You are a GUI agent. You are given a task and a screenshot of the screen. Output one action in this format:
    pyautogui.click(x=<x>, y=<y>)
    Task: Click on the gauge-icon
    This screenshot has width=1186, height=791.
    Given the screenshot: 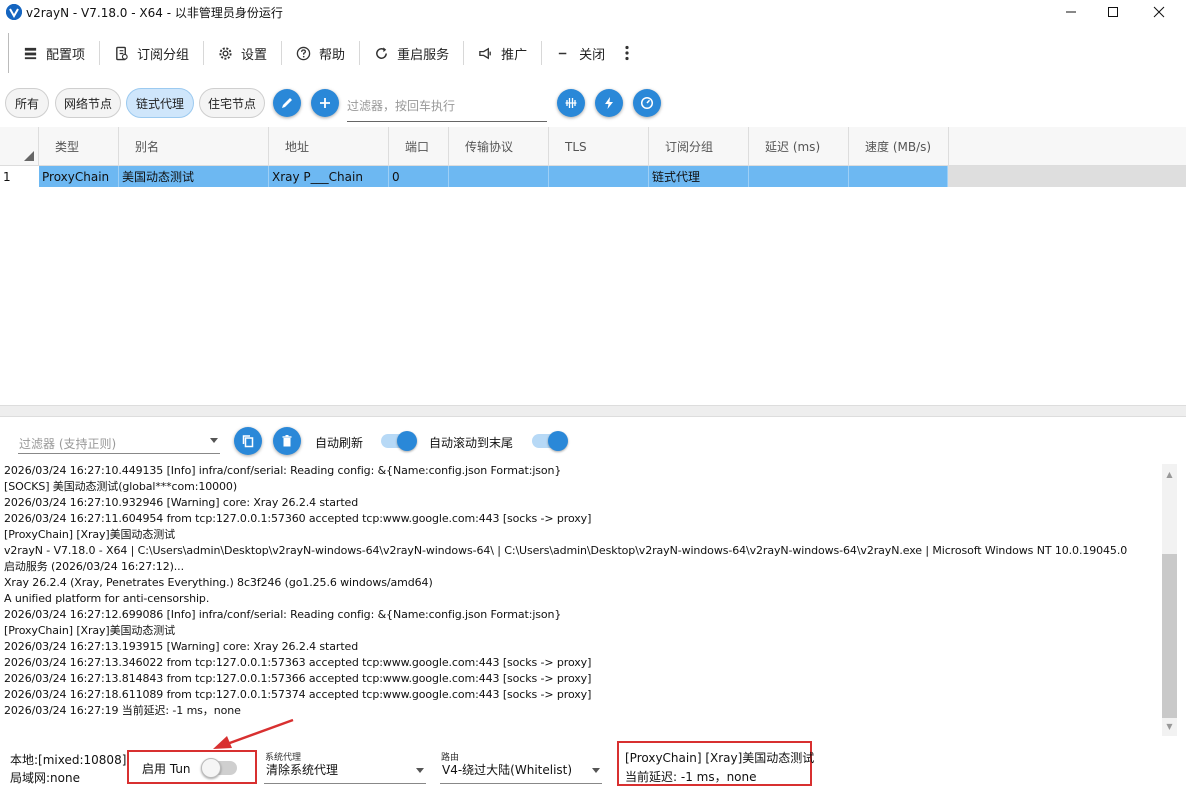 What is the action you would take?
    pyautogui.click(x=647, y=103)
    